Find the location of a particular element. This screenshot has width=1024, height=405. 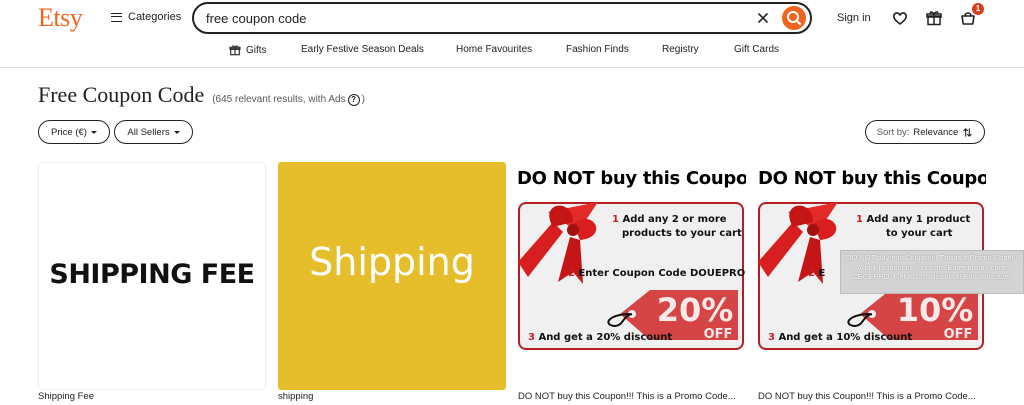

sort-value: Relevance is located at coordinates (936, 132).